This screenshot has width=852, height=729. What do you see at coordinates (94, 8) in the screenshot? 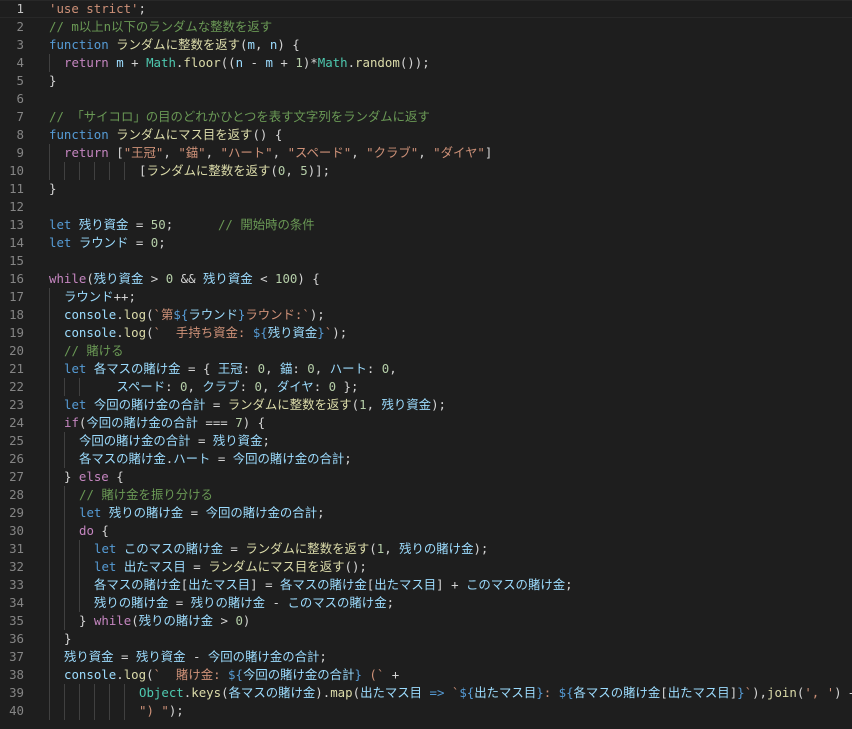
I see `code-token: 'use strict'` at bounding box center [94, 8].